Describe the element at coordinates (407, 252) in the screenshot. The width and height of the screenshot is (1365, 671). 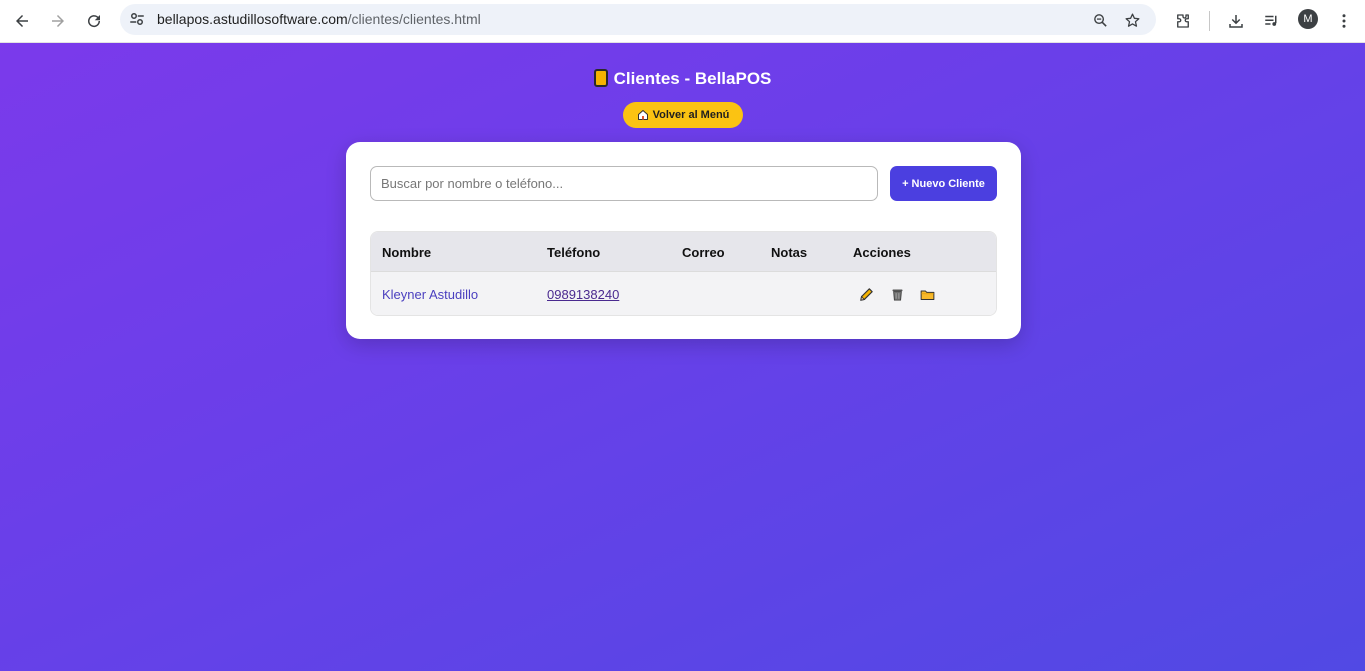
I see `header-nombre: Nombre` at that location.